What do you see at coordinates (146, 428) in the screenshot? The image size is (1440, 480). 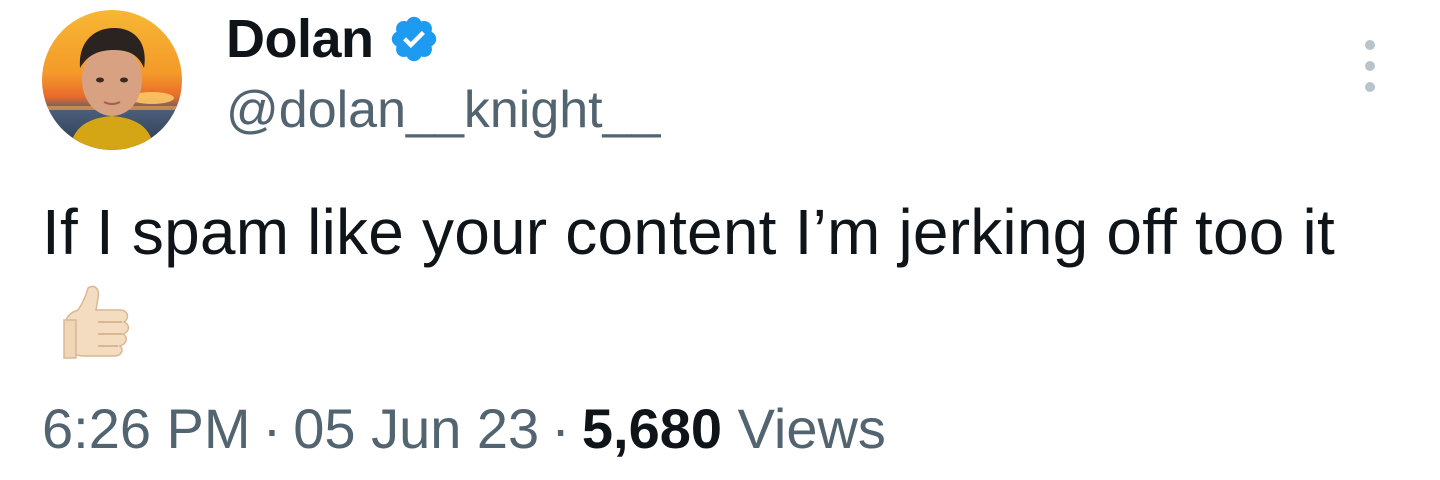 I see `tweet-time: 6:26 PM` at bounding box center [146, 428].